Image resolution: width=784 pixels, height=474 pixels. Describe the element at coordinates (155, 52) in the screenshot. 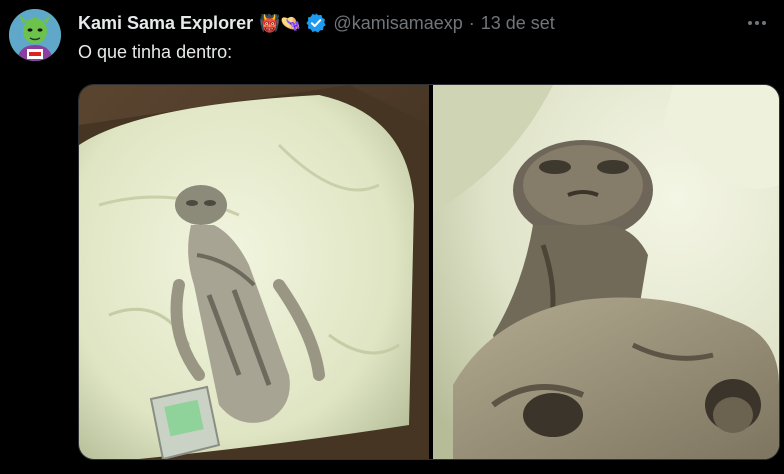

I see `tweet-text: O que tinha dentro:` at that location.